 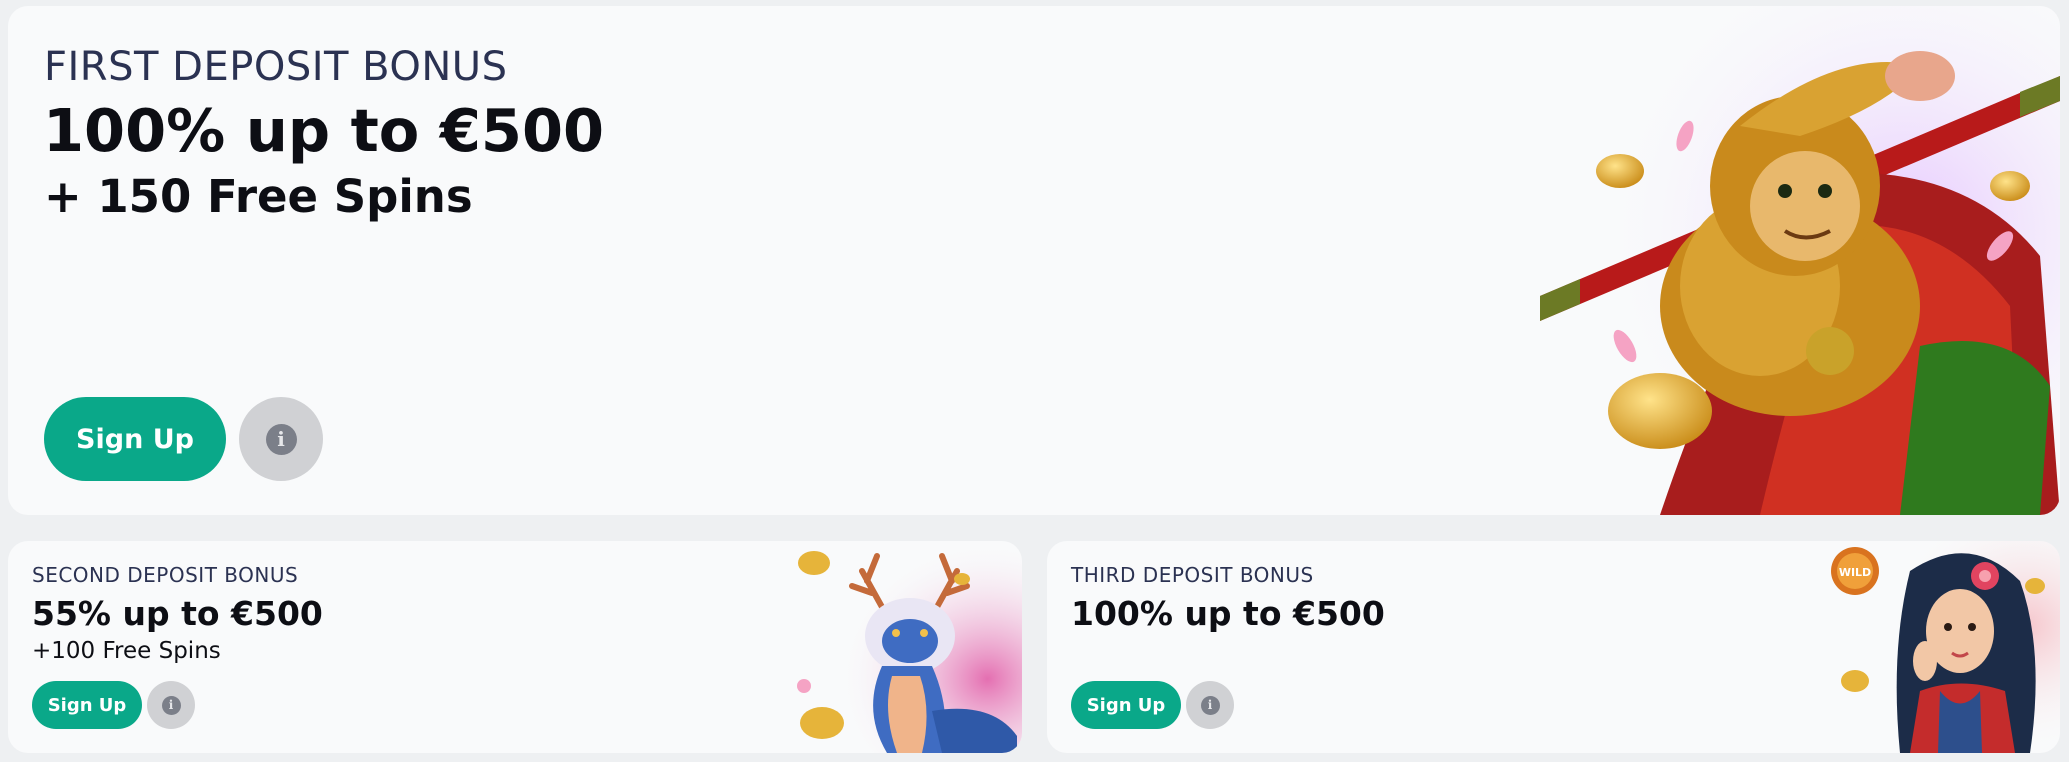 I want to click on second-deposit-eyebrow: SECOND DEPOSIT BONUS, so click(x=165, y=575).